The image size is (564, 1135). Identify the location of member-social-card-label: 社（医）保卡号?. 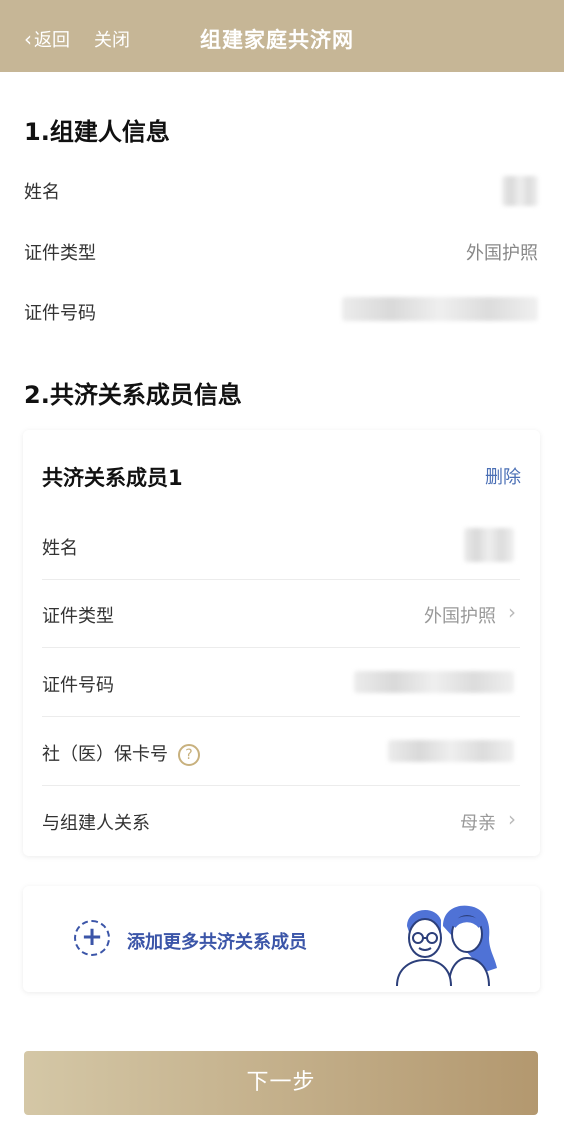
(121, 753).